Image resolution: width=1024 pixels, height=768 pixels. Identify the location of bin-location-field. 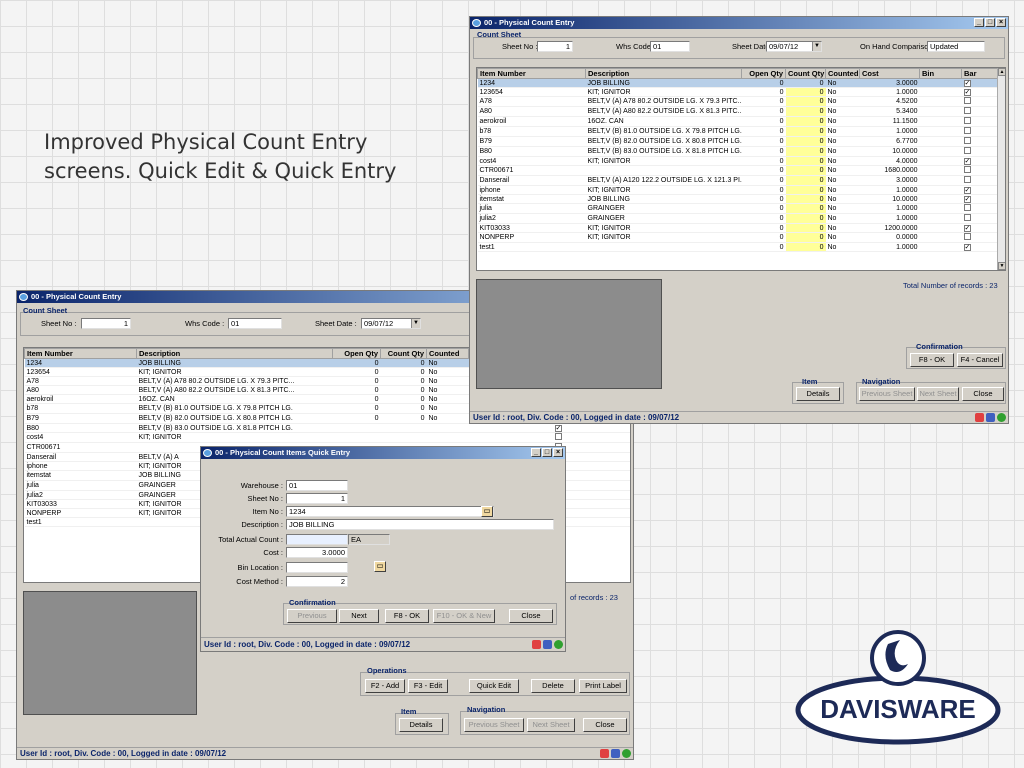
(317, 567).